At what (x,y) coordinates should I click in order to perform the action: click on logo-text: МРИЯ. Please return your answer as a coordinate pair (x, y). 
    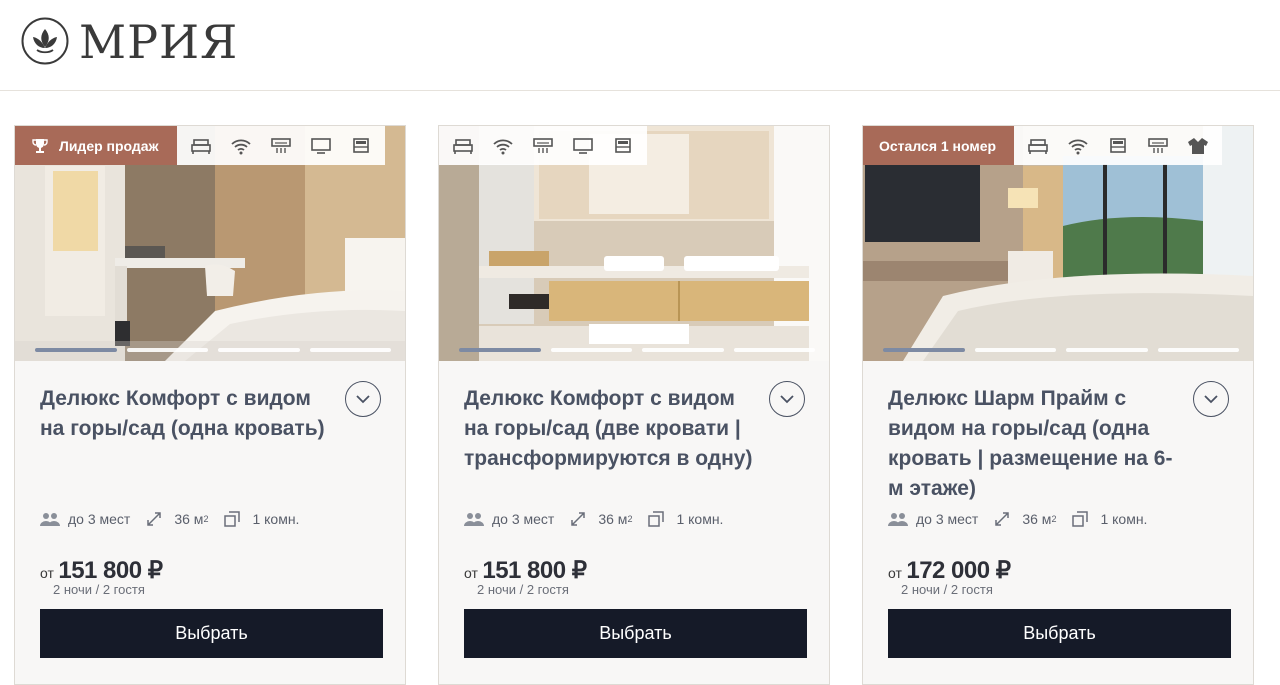
    Looking at the image, I should click on (158, 42).